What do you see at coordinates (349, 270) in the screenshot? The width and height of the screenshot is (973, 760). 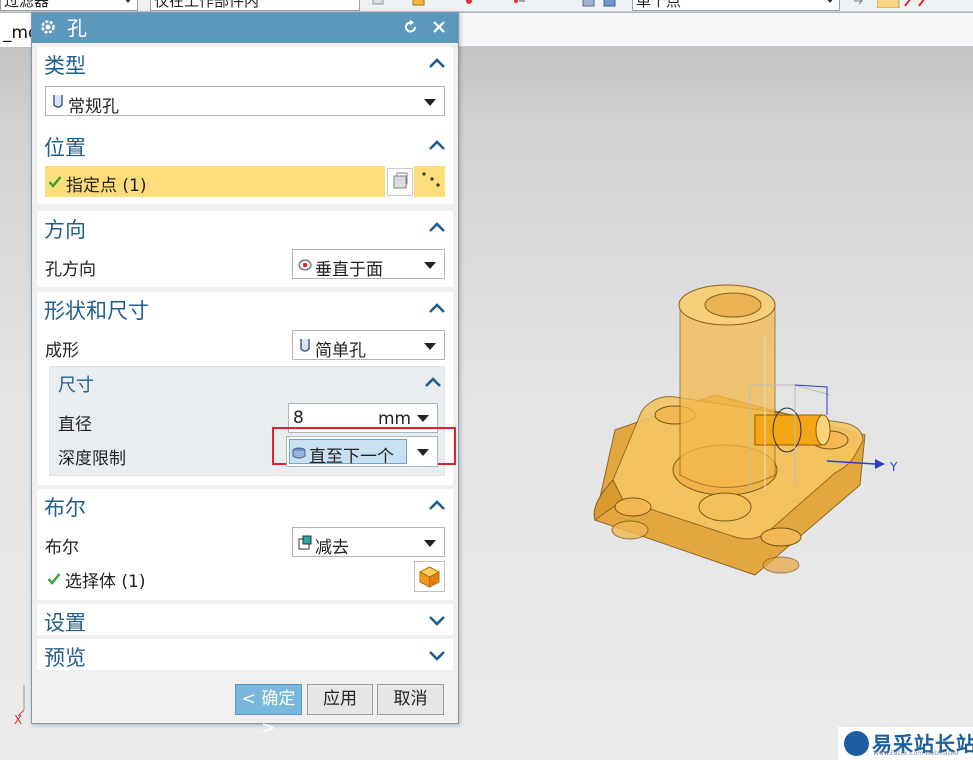 I see `hole-direction-value: 垂直于面` at bounding box center [349, 270].